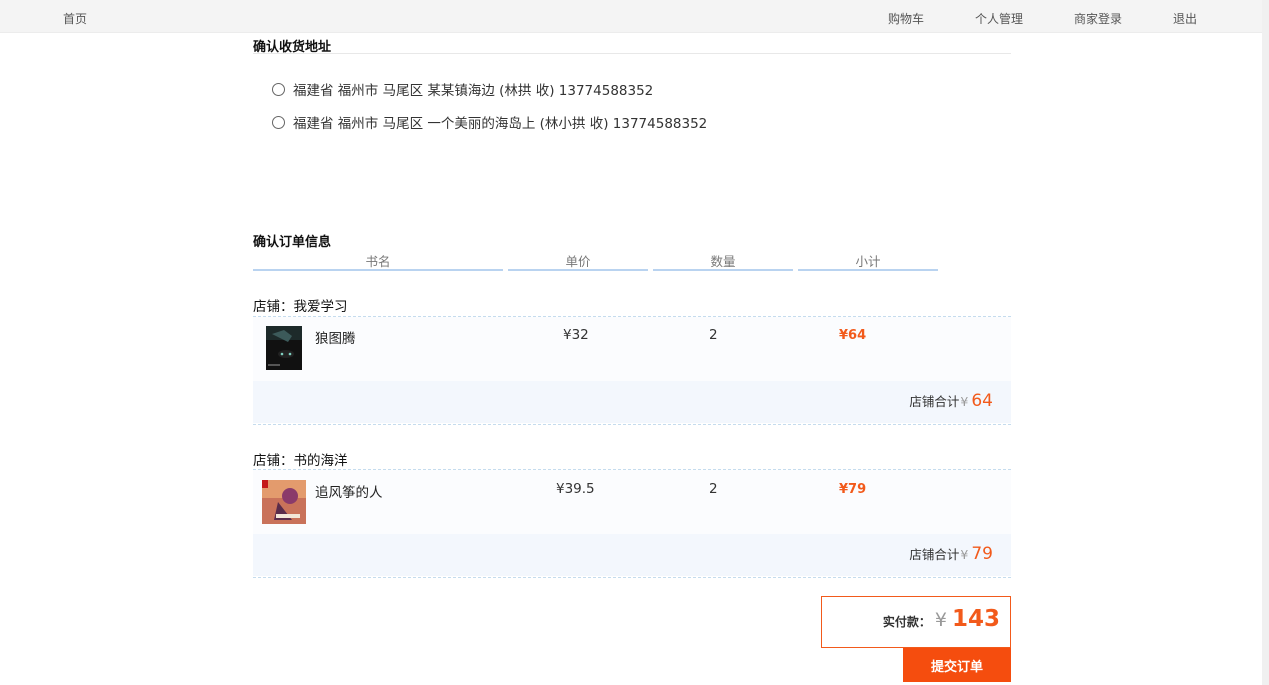 This screenshot has height=685, width=1269. I want to click on book-title-link: 狼图腾, so click(335, 337).